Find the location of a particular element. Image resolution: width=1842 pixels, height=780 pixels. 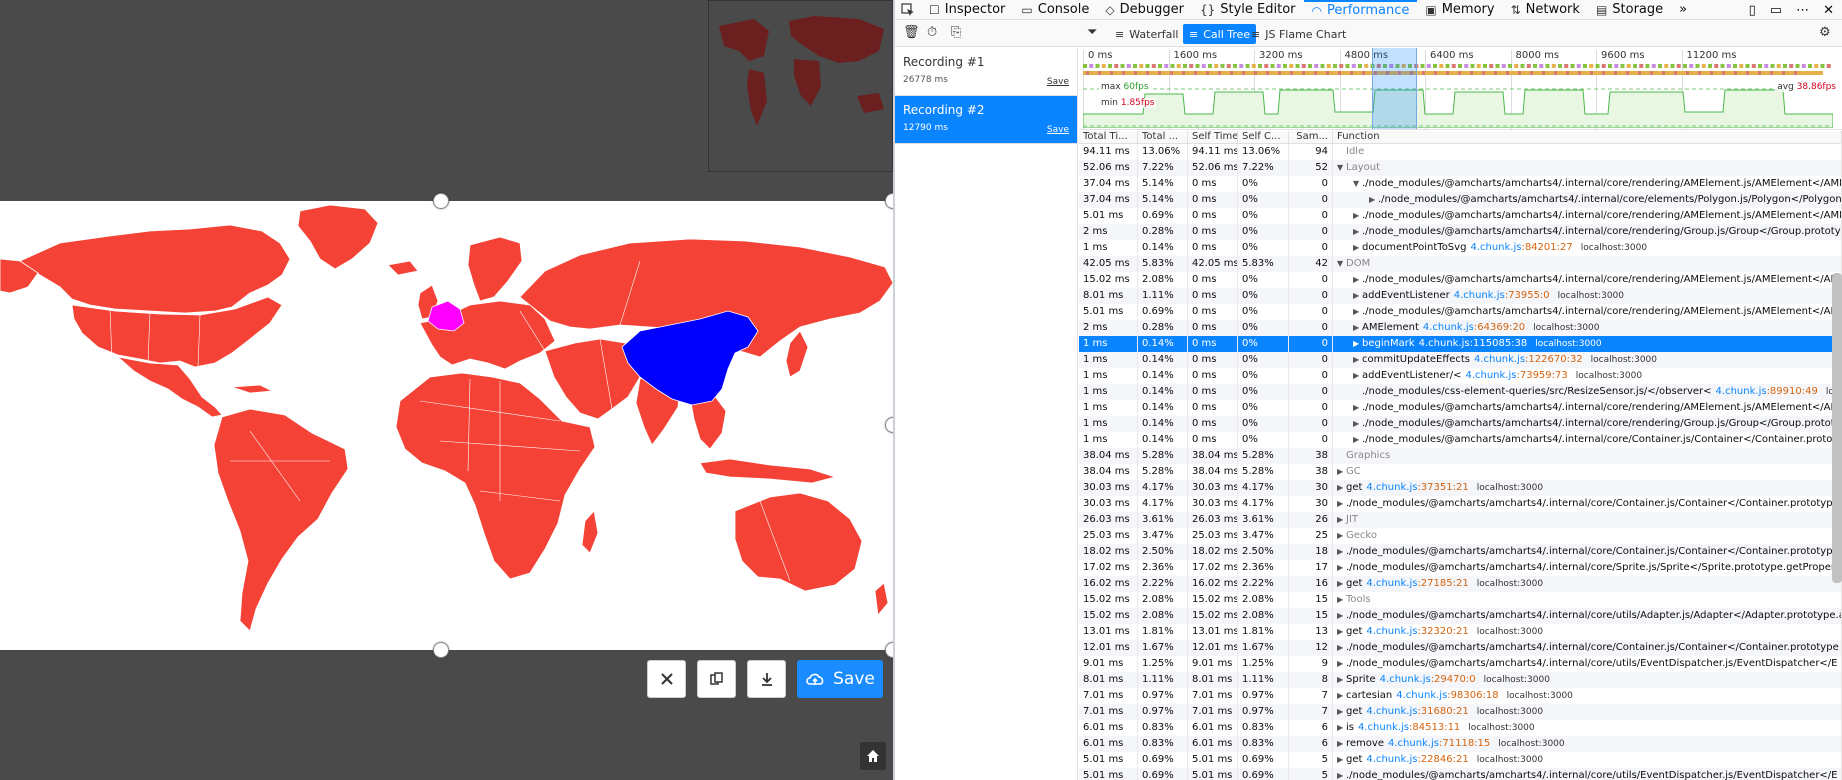

import-icon: ⎘ is located at coordinates (956, 32).